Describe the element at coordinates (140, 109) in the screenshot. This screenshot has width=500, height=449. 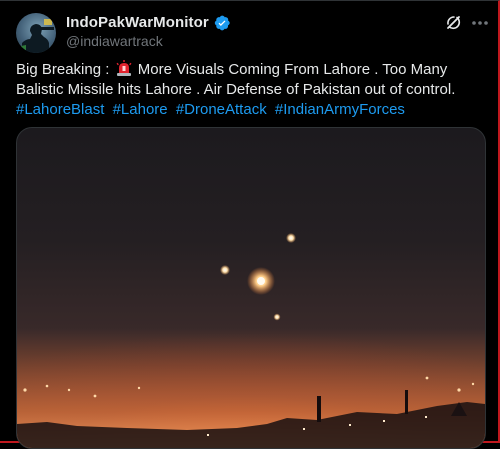
I see `hashtag-lahore: #Lahore` at that location.